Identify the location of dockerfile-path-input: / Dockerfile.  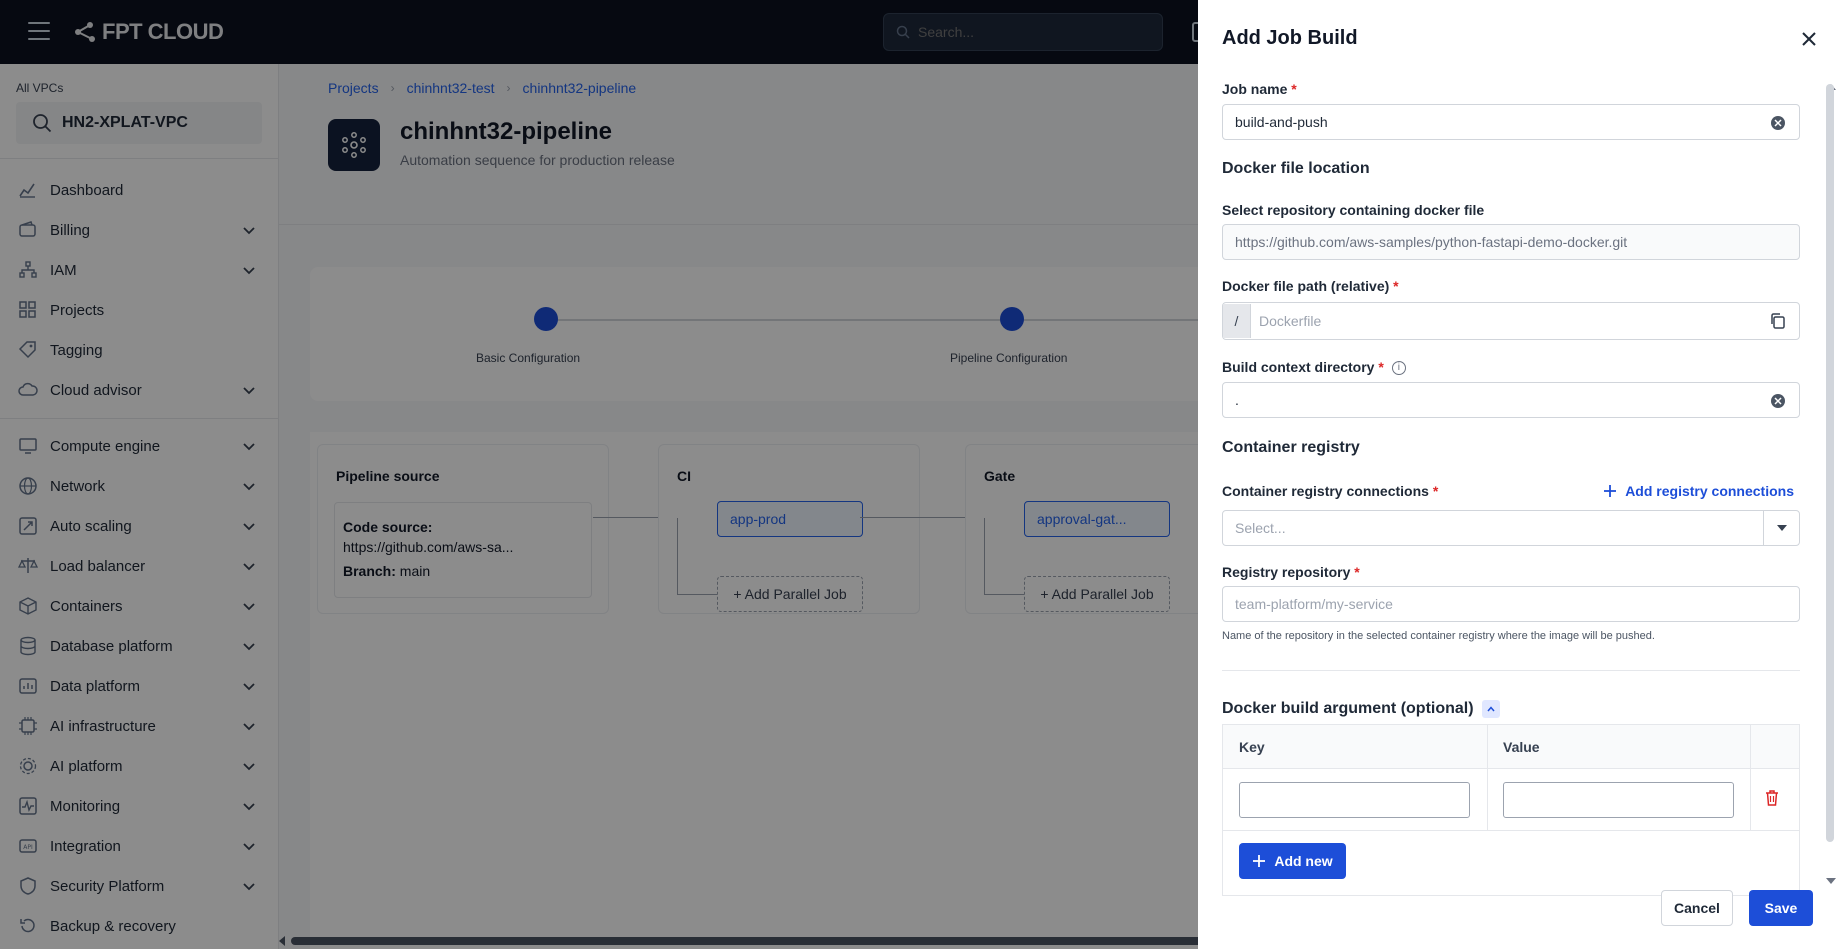
(1511, 321).